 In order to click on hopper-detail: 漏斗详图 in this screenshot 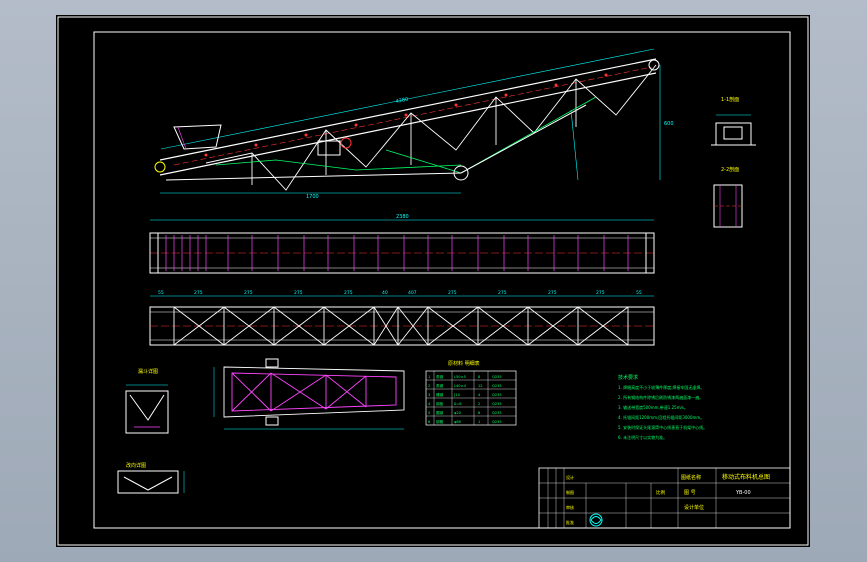, I will do `click(147, 401)`.